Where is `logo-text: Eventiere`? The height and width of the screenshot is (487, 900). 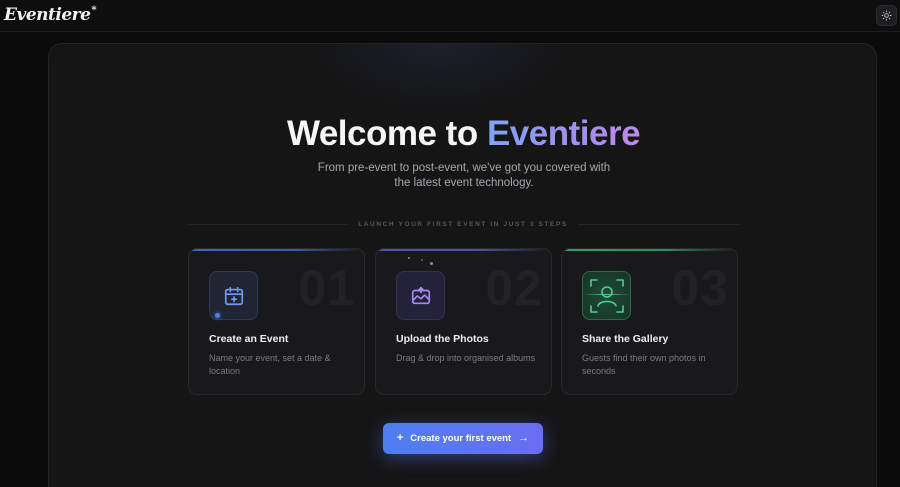
logo-text: Eventiere is located at coordinates (47, 15).